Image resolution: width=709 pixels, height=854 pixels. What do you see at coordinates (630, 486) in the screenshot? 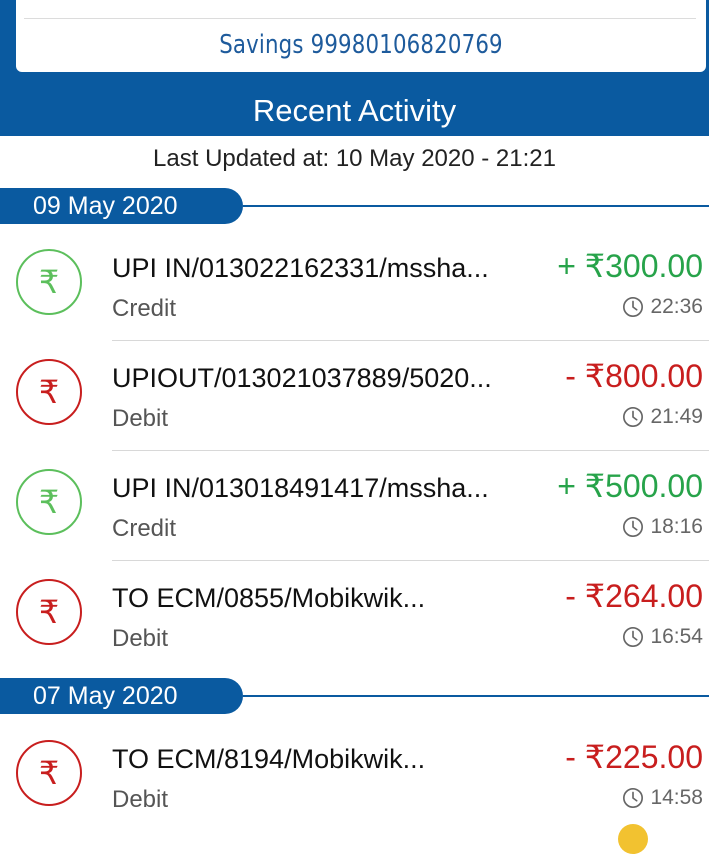
I see `transaction-amount: + ₹500.00` at bounding box center [630, 486].